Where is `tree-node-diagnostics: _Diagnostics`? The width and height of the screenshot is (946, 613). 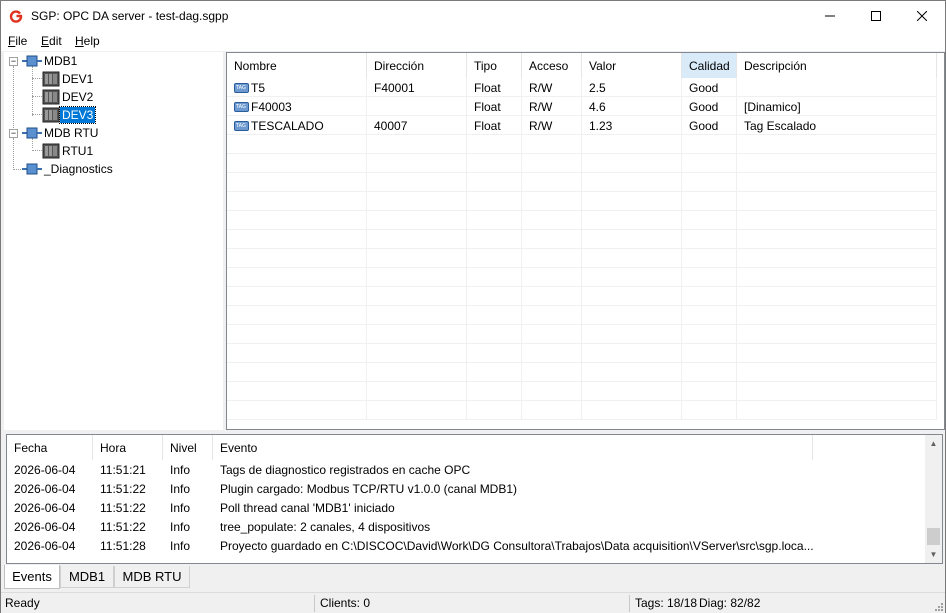 tree-node-diagnostics: _Diagnostics is located at coordinates (68, 169).